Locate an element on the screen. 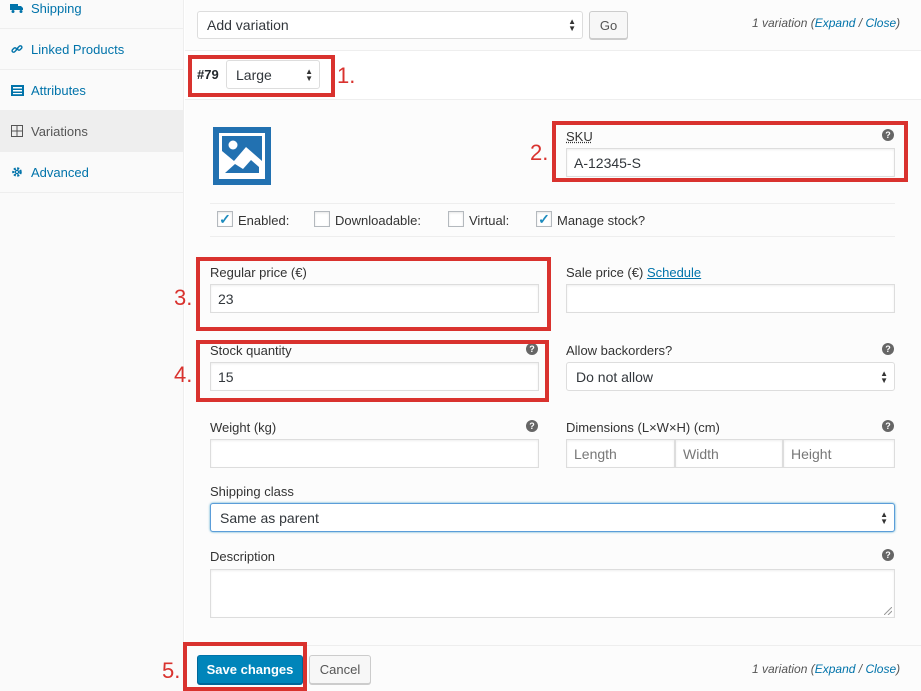  gear-icon is located at coordinates (17, 172).